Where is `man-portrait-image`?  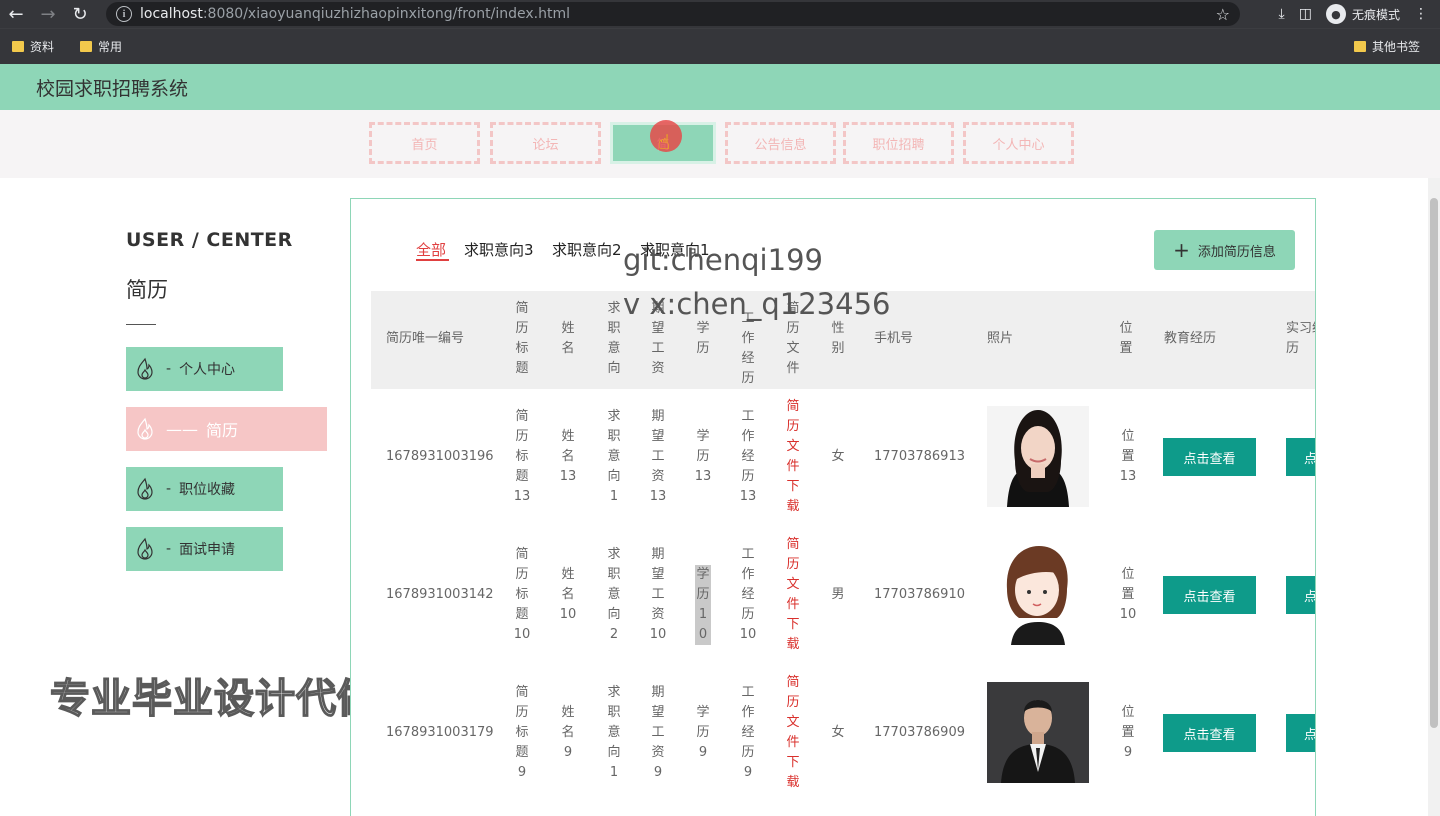 man-portrait-image is located at coordinates (1038, 732).